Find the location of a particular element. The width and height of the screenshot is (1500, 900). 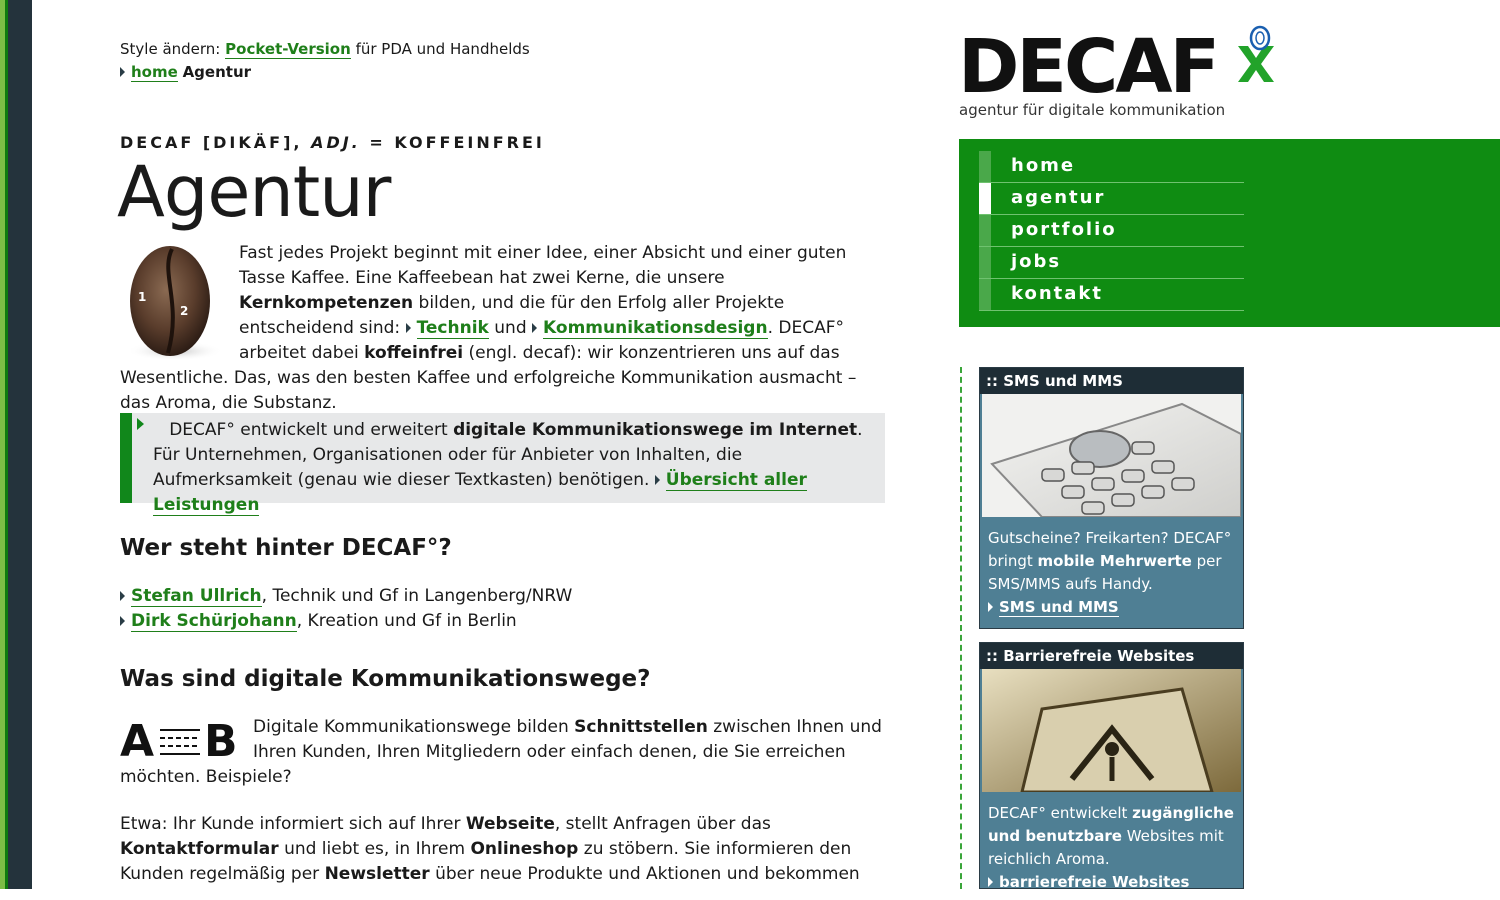

breadcrumb-home-link: home is located at coordinates (154, 72).